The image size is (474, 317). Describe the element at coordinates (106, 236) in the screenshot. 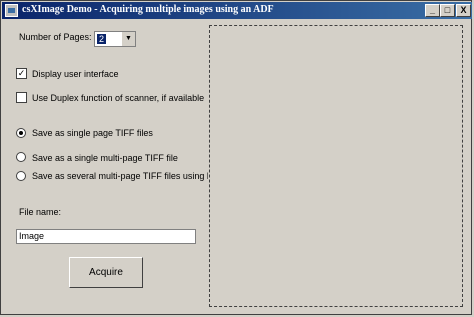

I see `file-name-input: Image` at that location.